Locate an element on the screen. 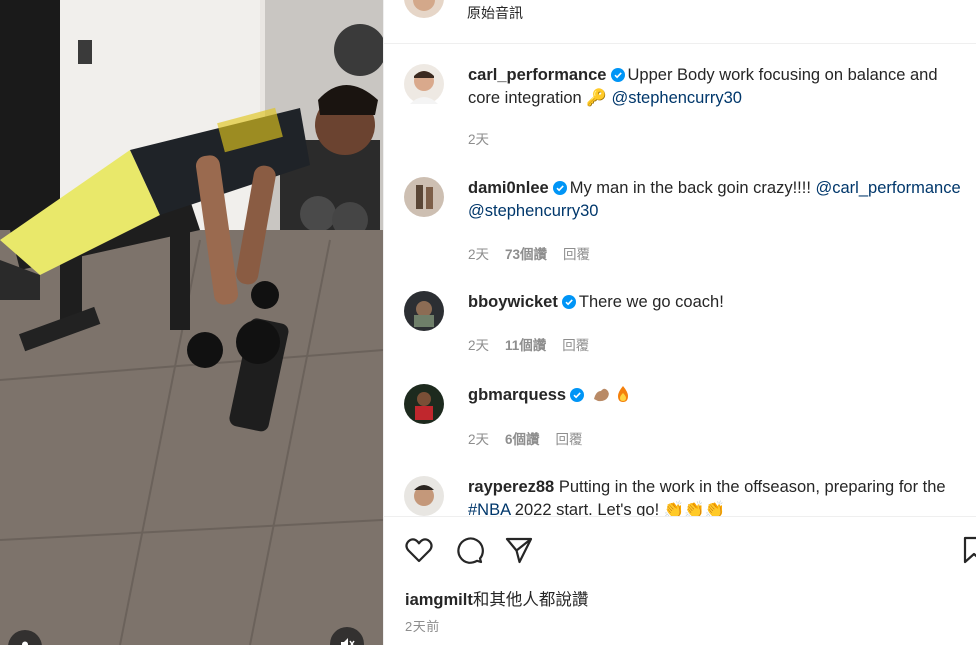 The image size is (976, 645). liked-by-summary: iamgmilt和其他人都說讚 is located at coordinates (496, 598).